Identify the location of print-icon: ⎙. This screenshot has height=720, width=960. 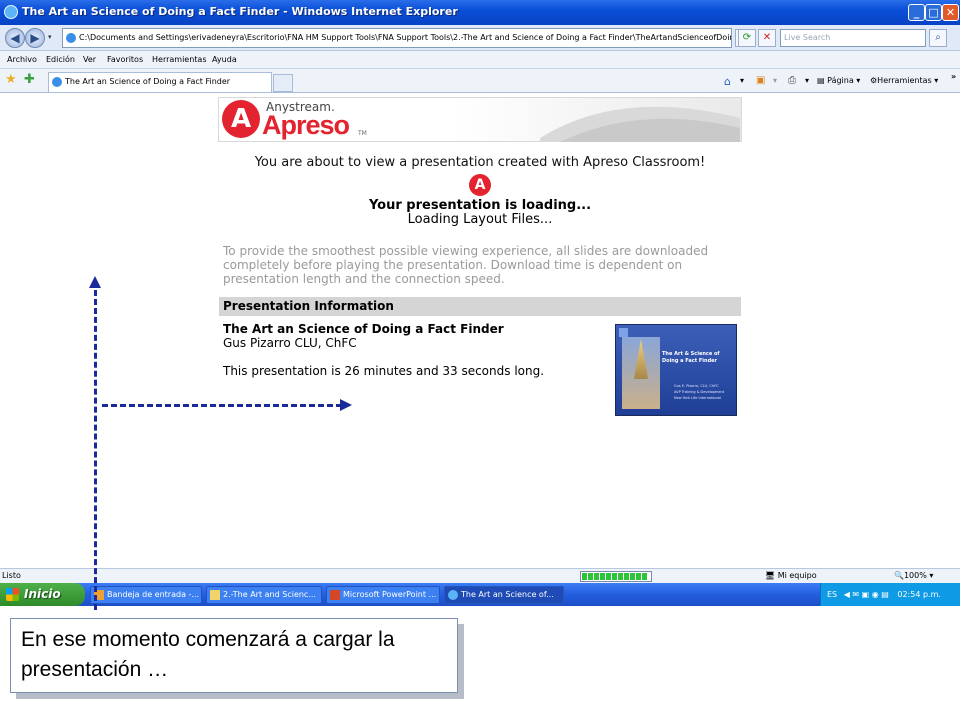
(792, 80).